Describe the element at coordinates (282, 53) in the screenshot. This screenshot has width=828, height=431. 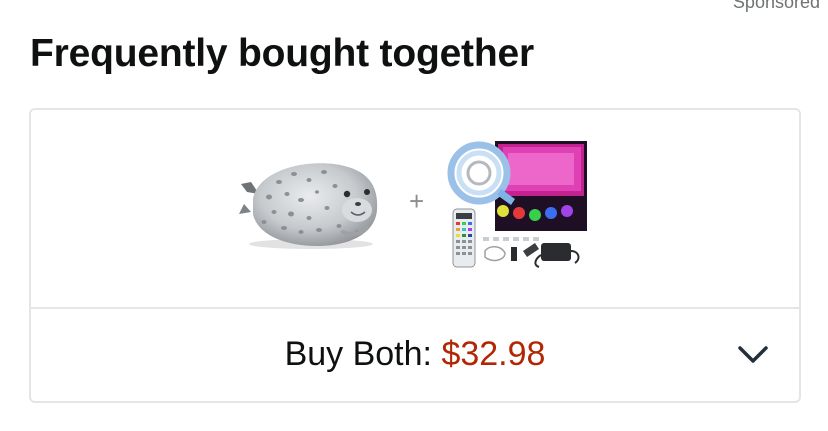
I see `section-title: Frequently bought together` at that location.